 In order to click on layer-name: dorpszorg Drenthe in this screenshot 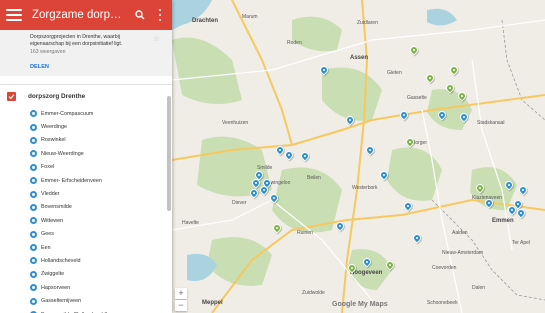, I will do `click(57, 96)`.